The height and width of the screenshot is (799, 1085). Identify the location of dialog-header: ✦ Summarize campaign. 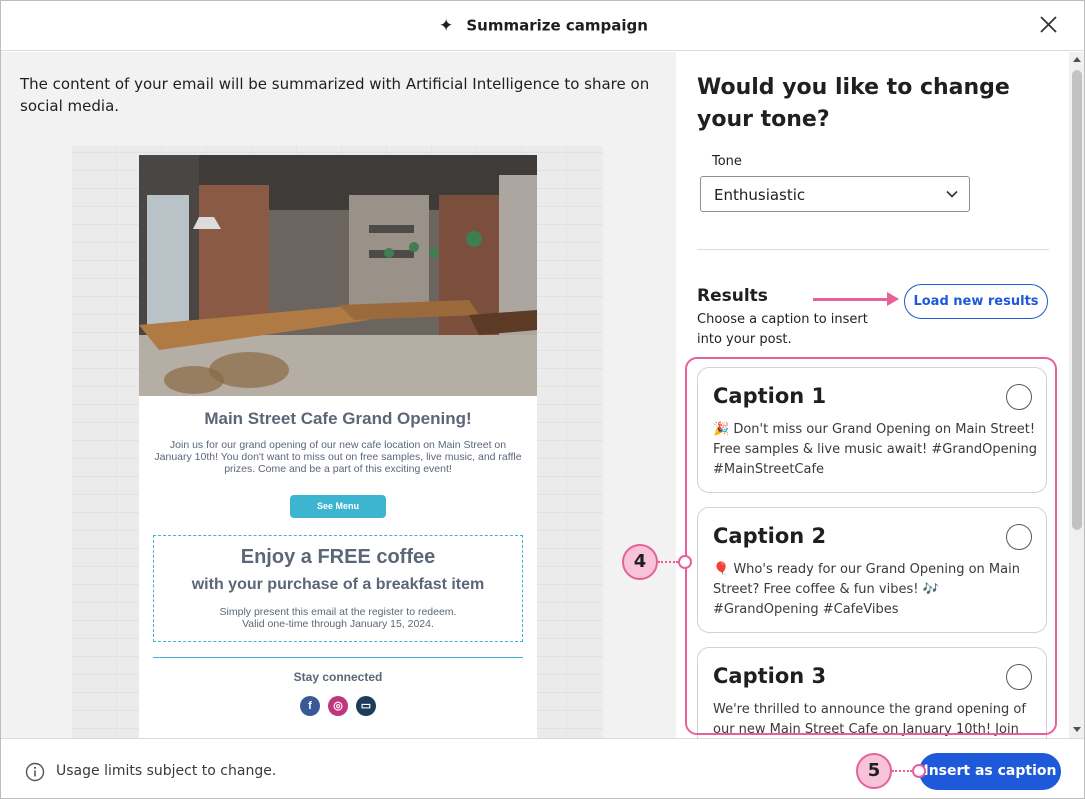
(542, 26).